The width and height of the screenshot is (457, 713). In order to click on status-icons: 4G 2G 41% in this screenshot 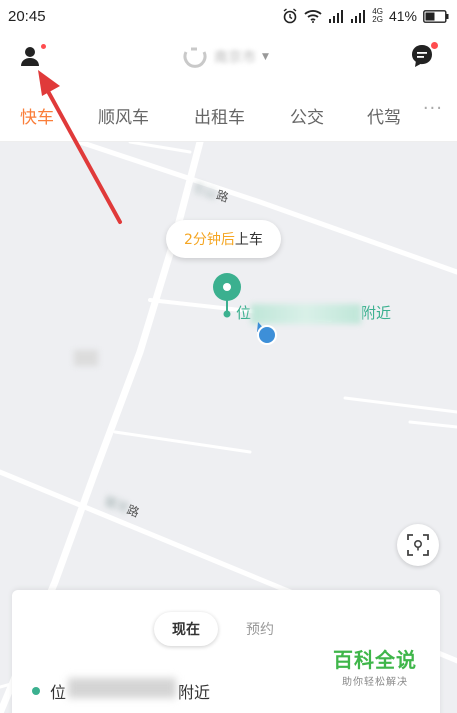, I will do `click(365, 16)`.